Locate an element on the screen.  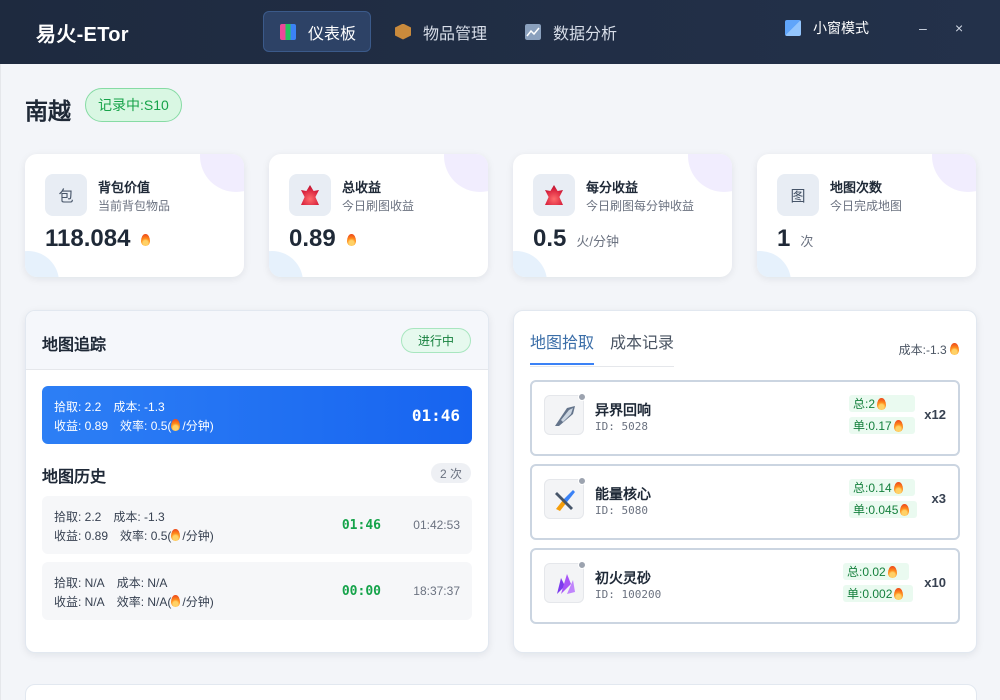
stat-card-map-count: 图 地图次数 今日完成地图 1次 is located at coordinates (866, 215).